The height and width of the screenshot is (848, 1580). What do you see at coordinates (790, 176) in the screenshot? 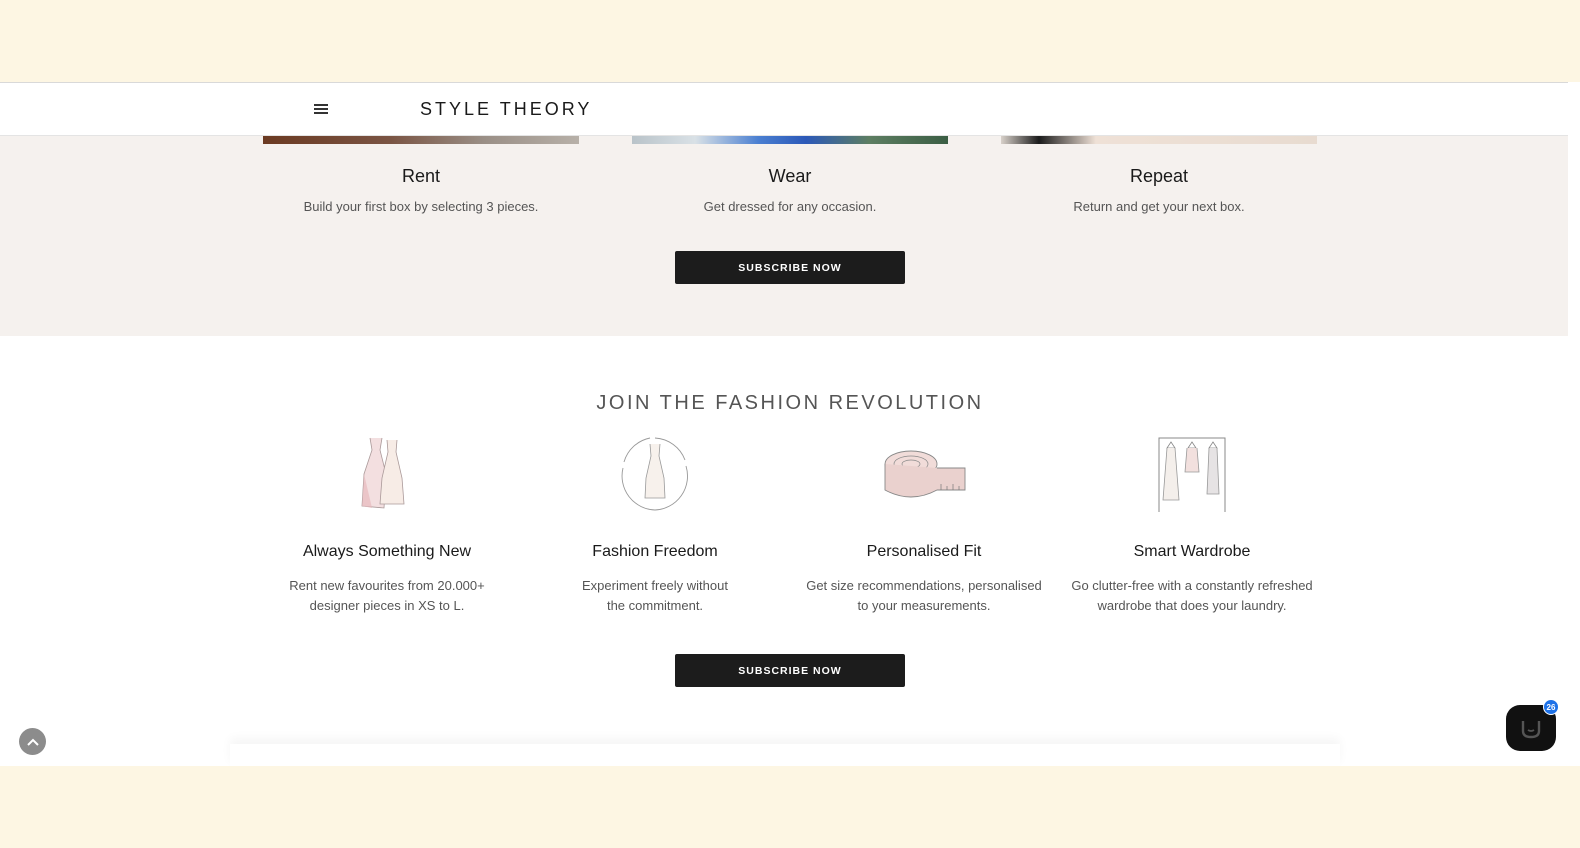
I see `step-title: Wear` at bounding box center [790, 176].